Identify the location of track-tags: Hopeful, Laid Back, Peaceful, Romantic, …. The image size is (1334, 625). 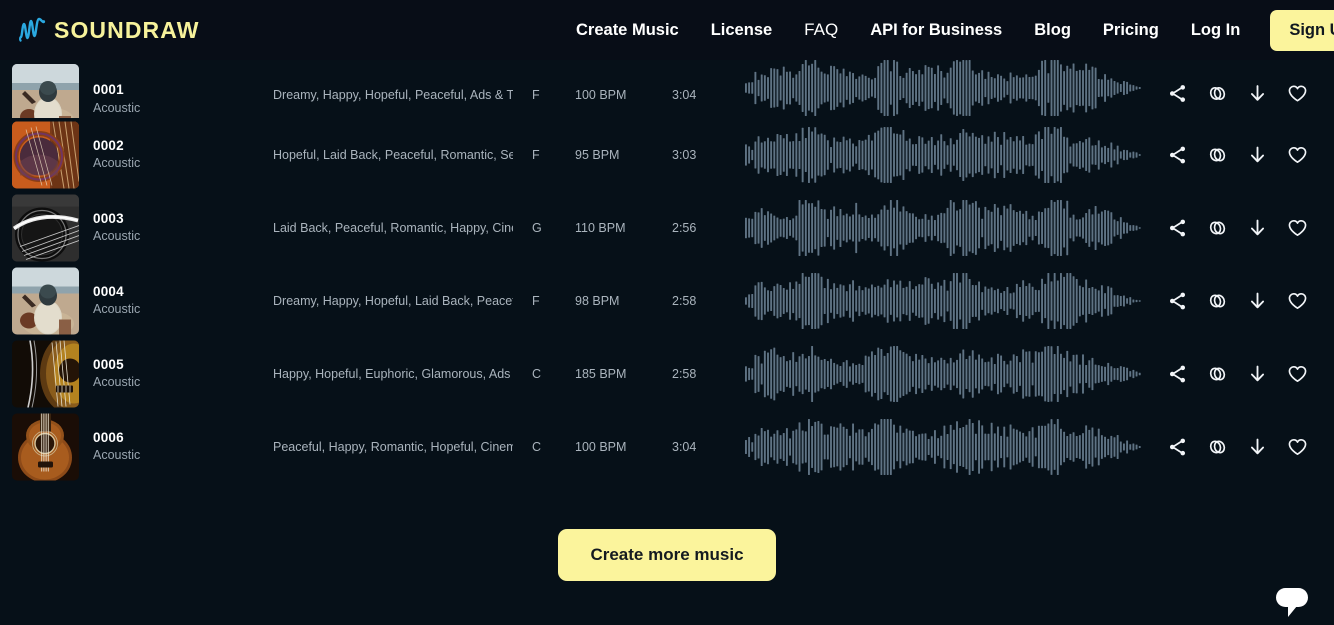
(393, 154).